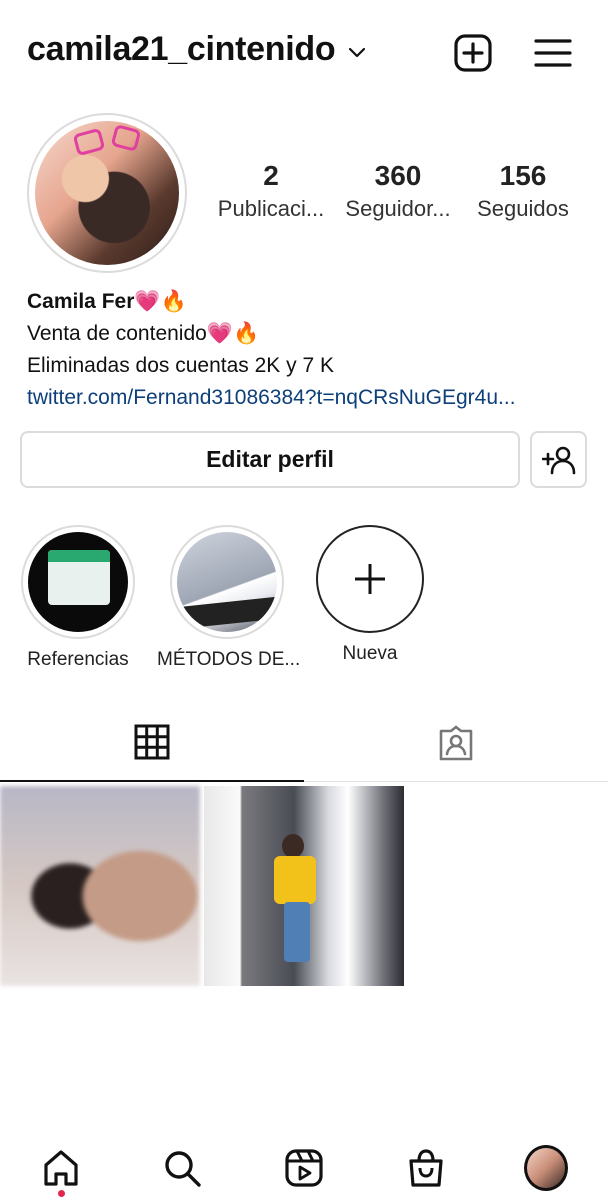  I want to click on nav-shop, so click(426, 1168).